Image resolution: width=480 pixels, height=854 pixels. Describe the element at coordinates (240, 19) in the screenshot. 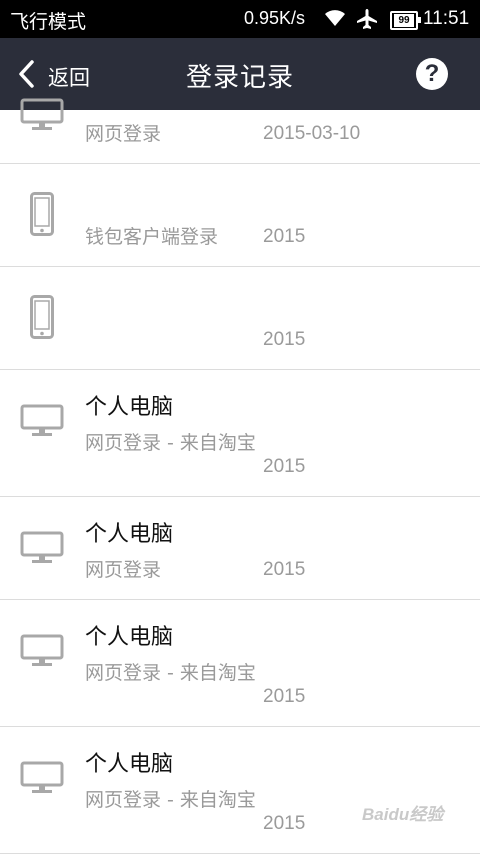

I see `status-bar: 飞行模式 0.95K/s 99 11:51` at that location.